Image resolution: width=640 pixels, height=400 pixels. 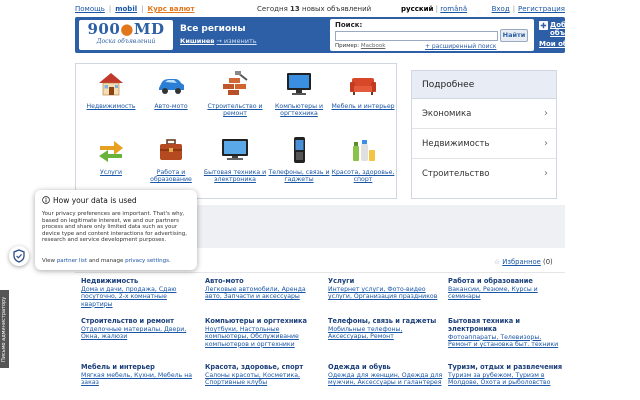 What do you see at coordinates (575, 44) in the screenshot?
I see `my-ads-link: Мои объявления` at bounding box center [575, 44].